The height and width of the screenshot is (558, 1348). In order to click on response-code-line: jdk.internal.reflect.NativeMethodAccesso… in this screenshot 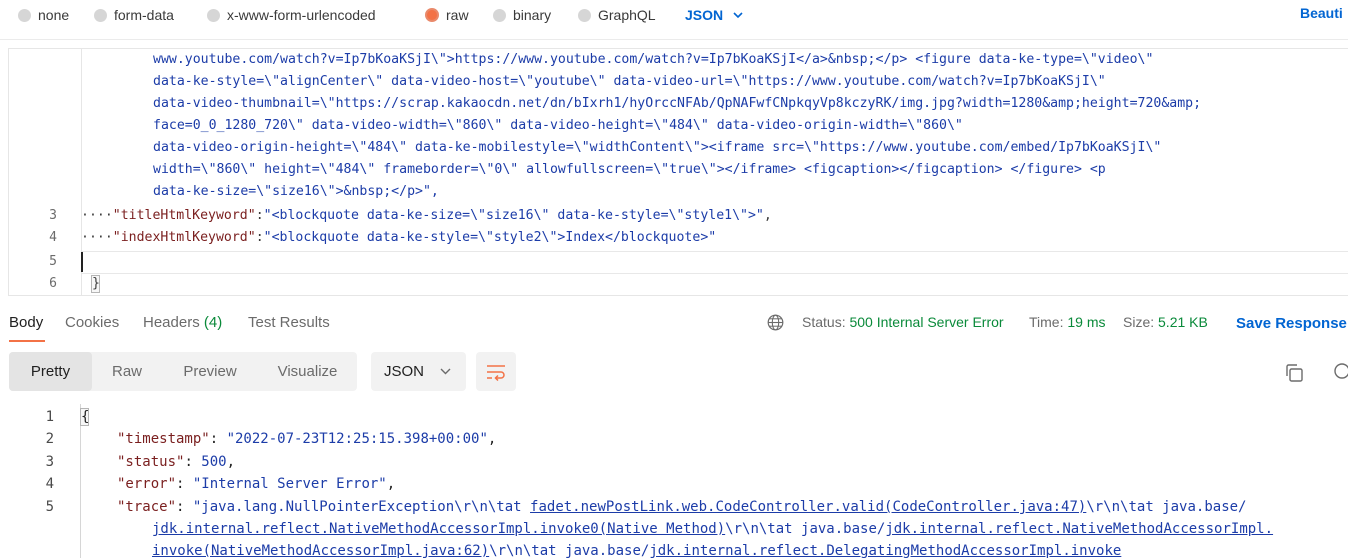, I will do `click(712, 529)`.